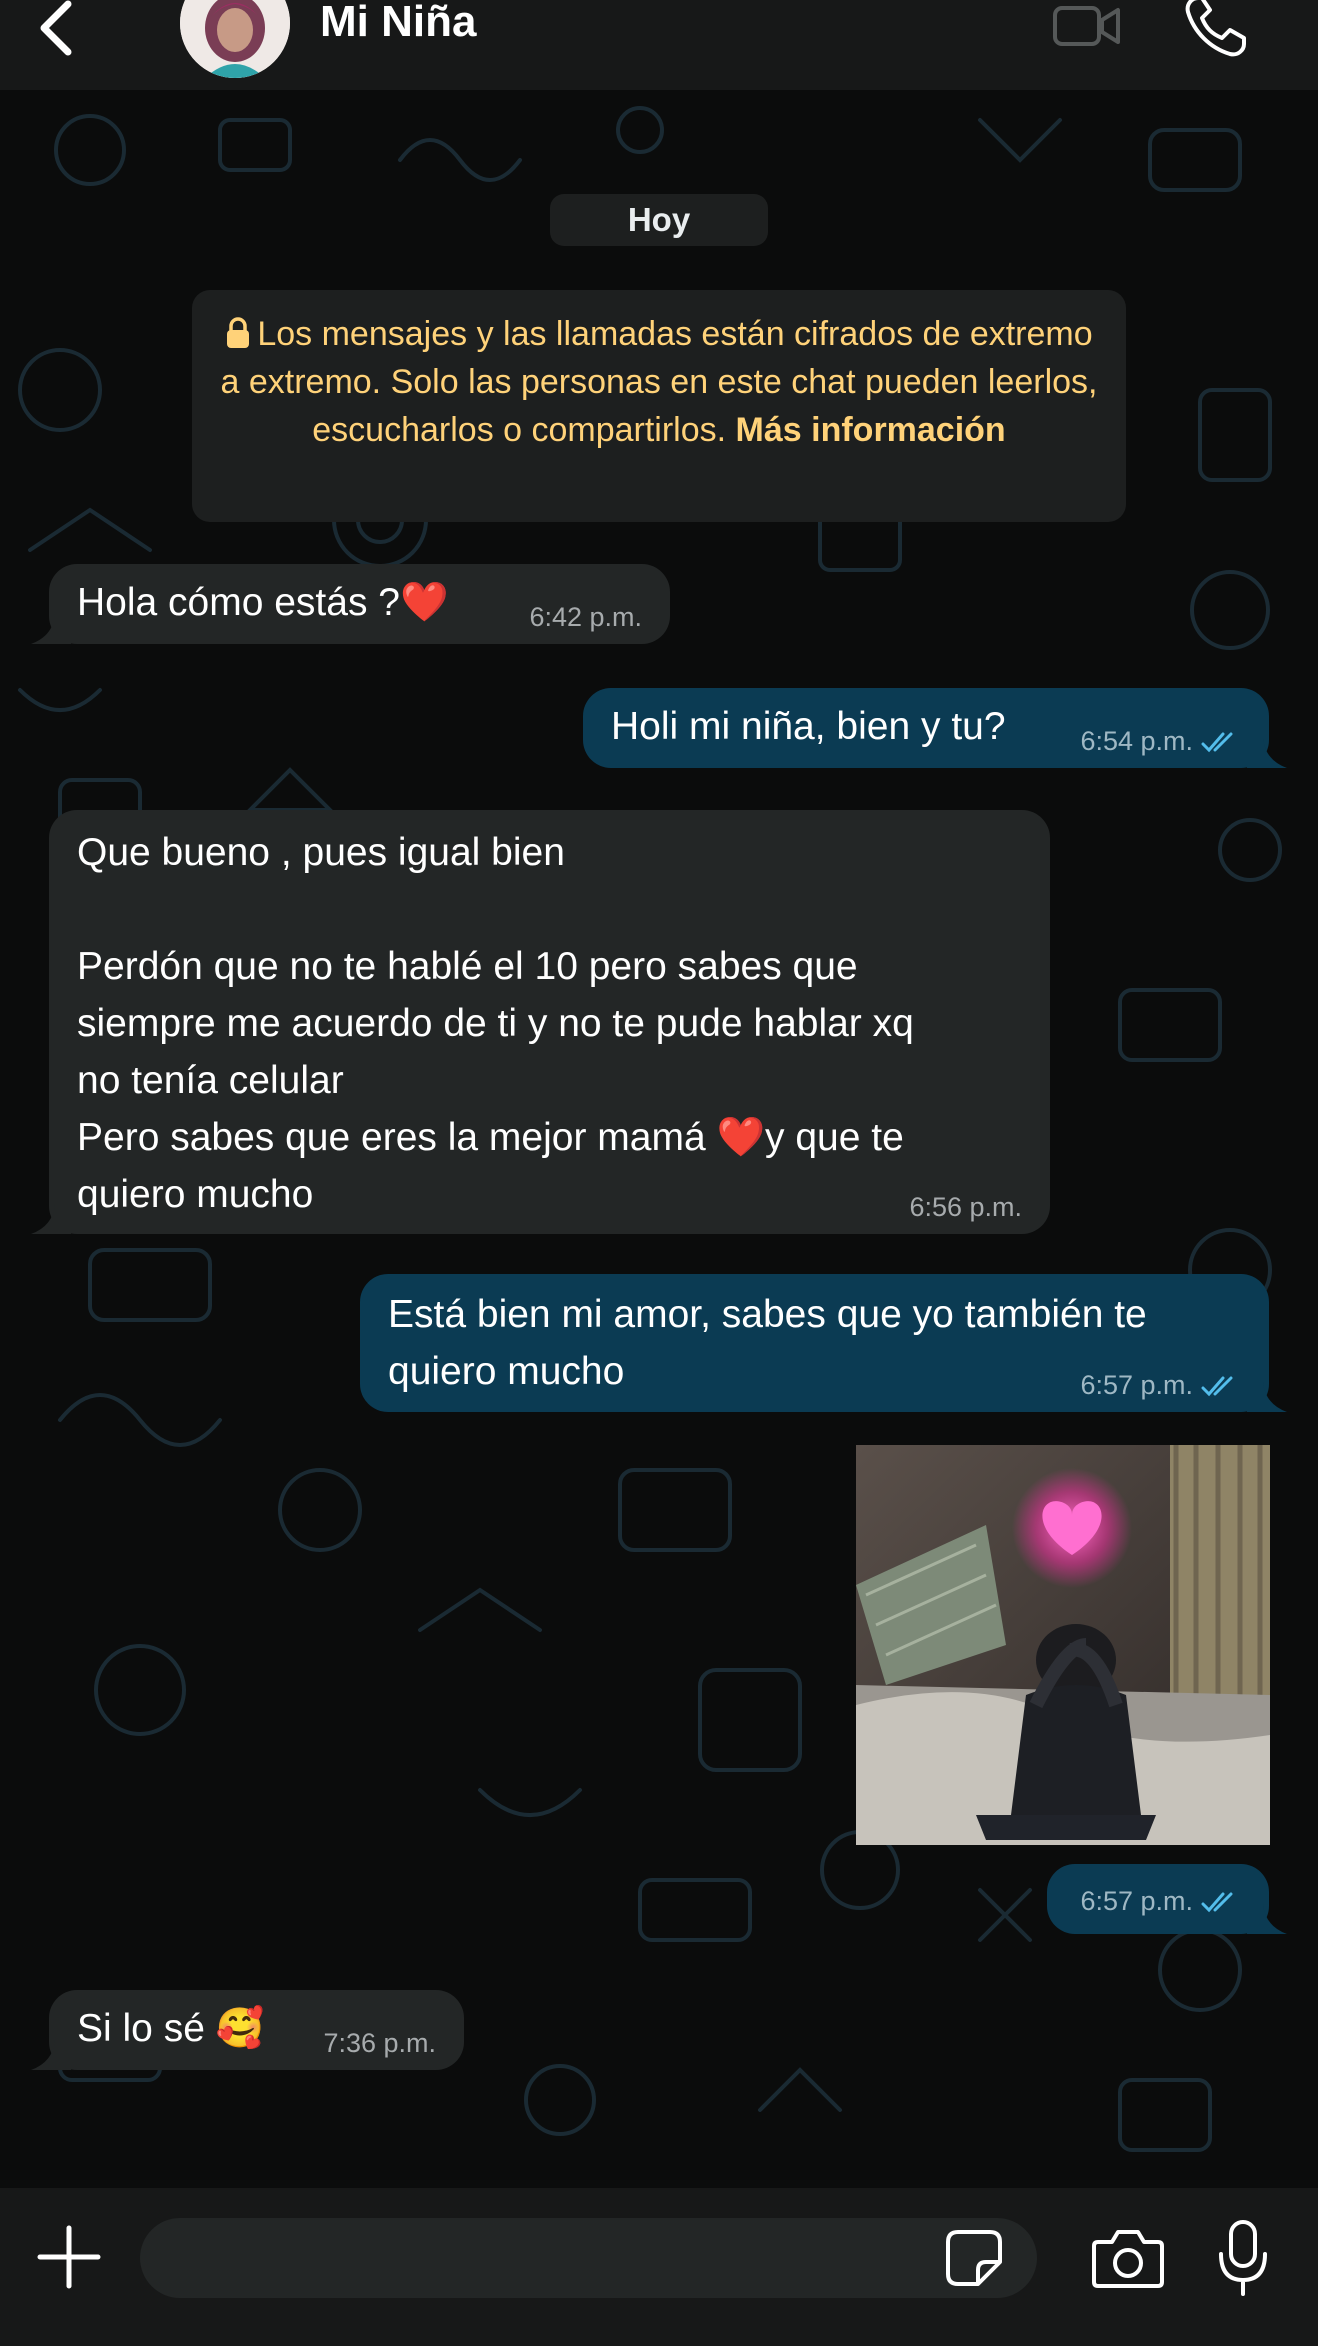 The height and width of the screenshot is (2346, 1318). I want to click on message-line: no tenía celular, so click(210, 1080).